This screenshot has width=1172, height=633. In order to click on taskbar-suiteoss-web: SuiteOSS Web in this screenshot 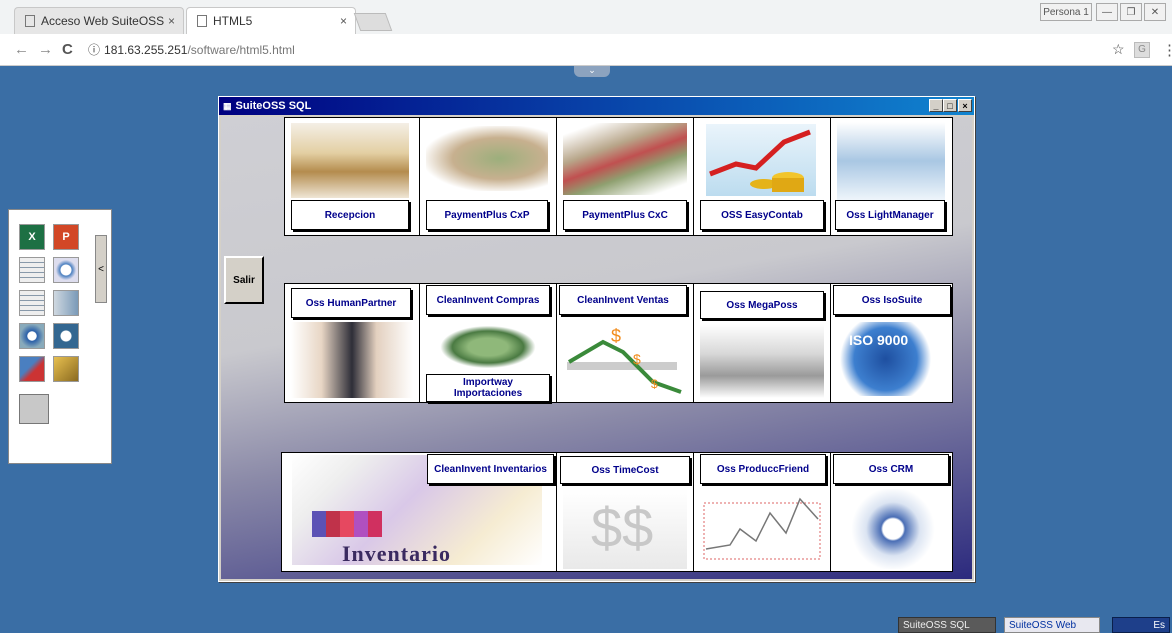, I will do `click(1052, 625)`.